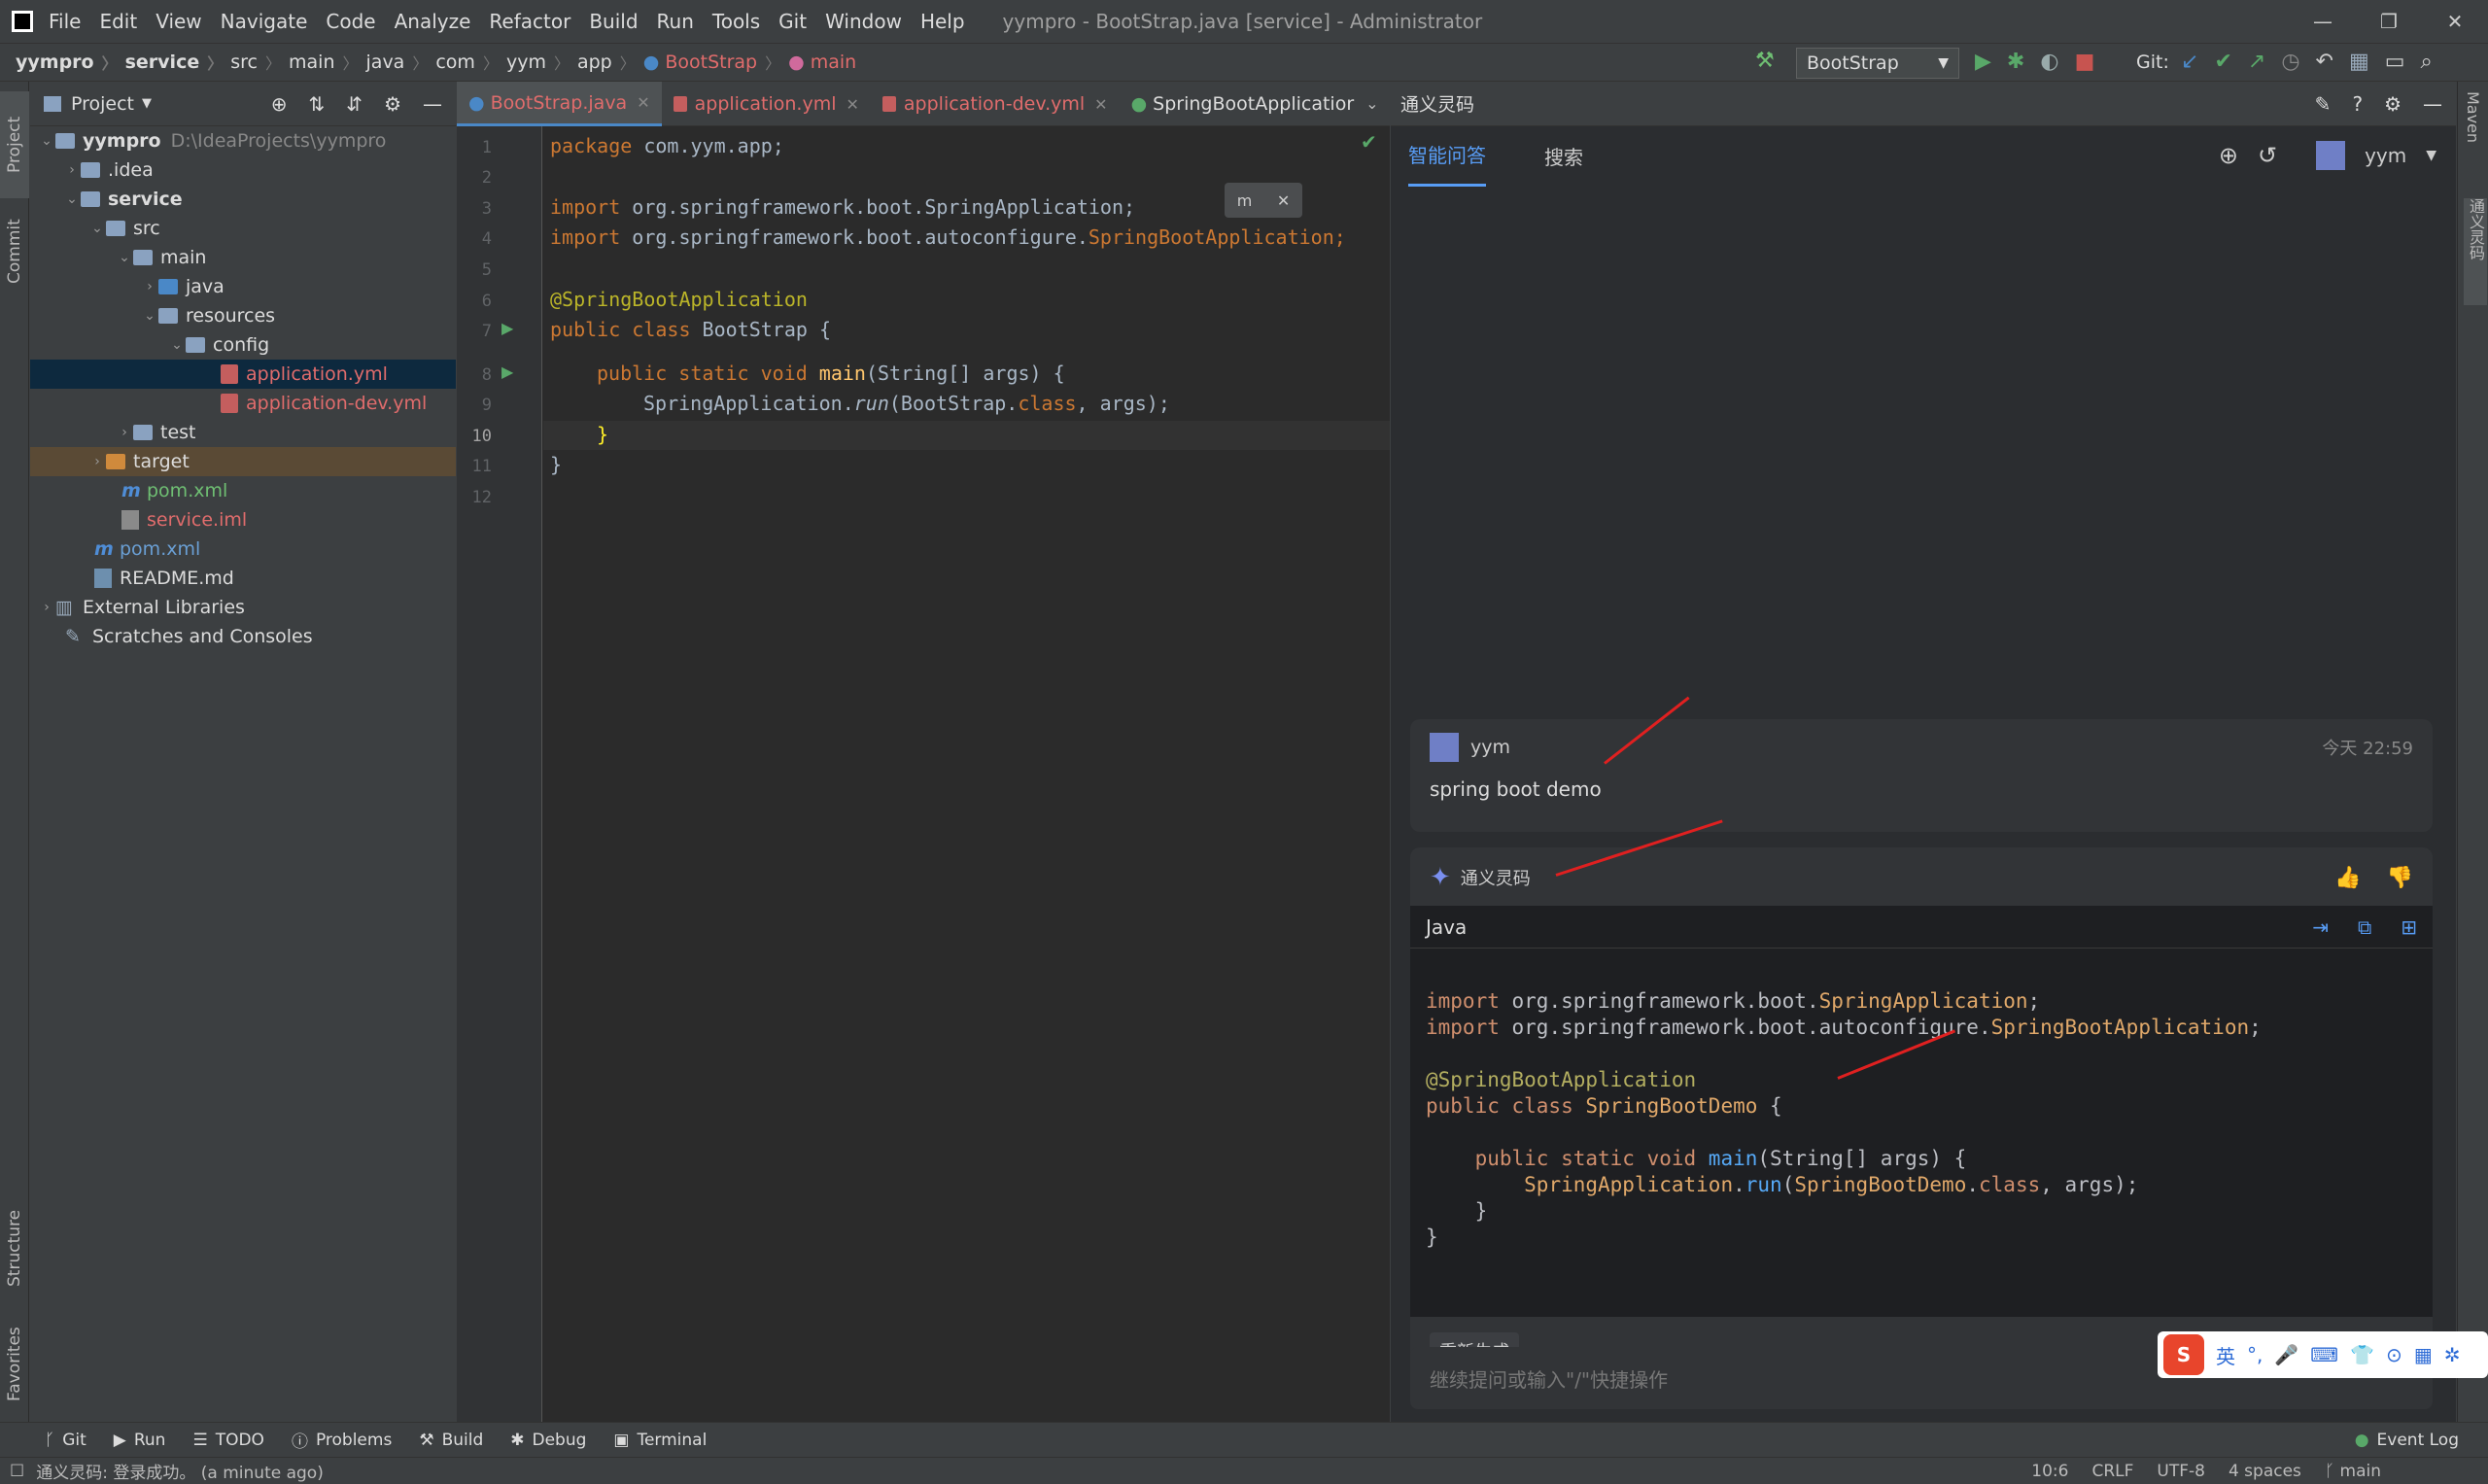 This screenshot has height=1484, width=2488. I want to click on build-hammer-icon: ⚒, so click(1765, 61).